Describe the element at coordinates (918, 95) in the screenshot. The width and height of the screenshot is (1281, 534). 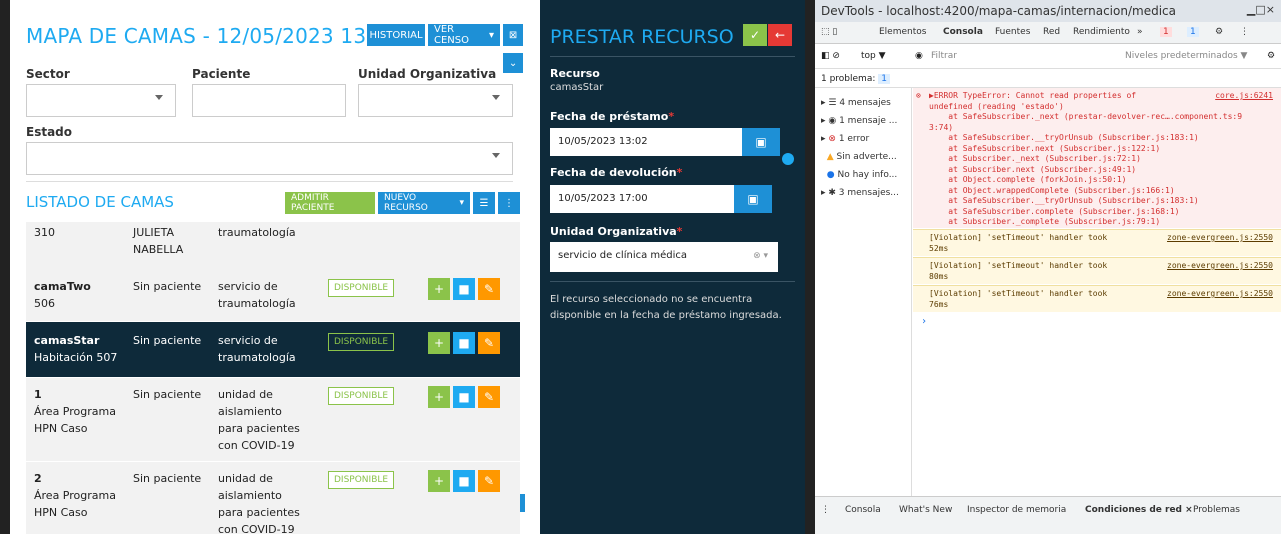
I see `error-icon: ⊗` at that location.